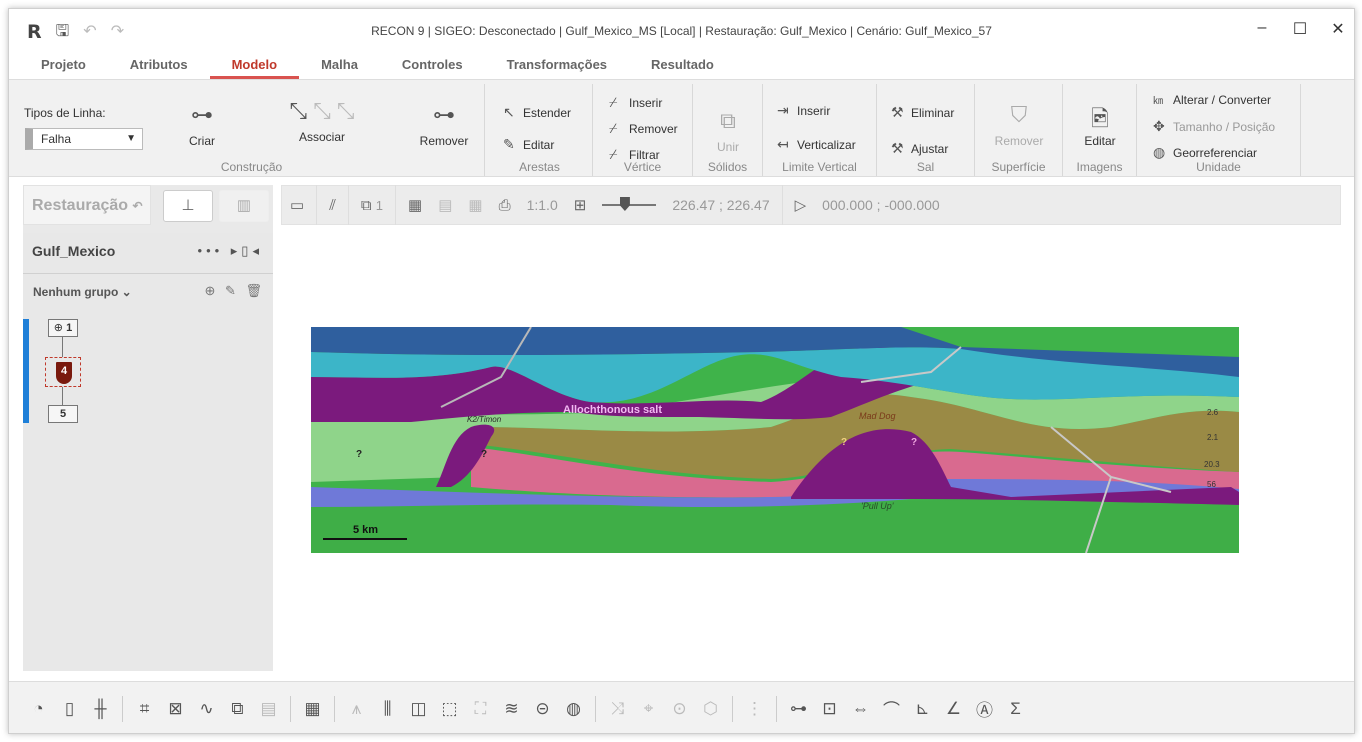 The image size is (1362, 742). I want to click on group-arestas: ↖ Estender ✎ Editar Arestas, so click(540, 130).